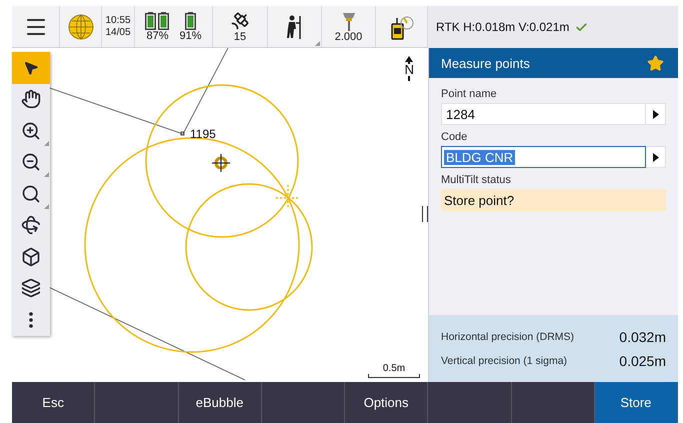 The image size is (683, 423). I want to click on satellite-count: 15, so click(240, 37).